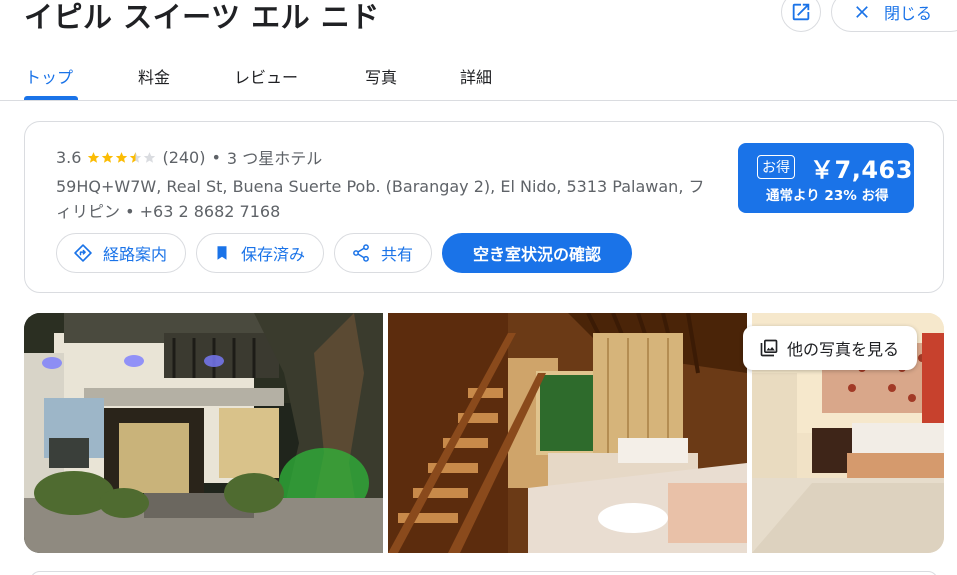 This screenshot has width=957, height=575. I want to click on price-saving: 通常より 23% お得, so click(827, 196).